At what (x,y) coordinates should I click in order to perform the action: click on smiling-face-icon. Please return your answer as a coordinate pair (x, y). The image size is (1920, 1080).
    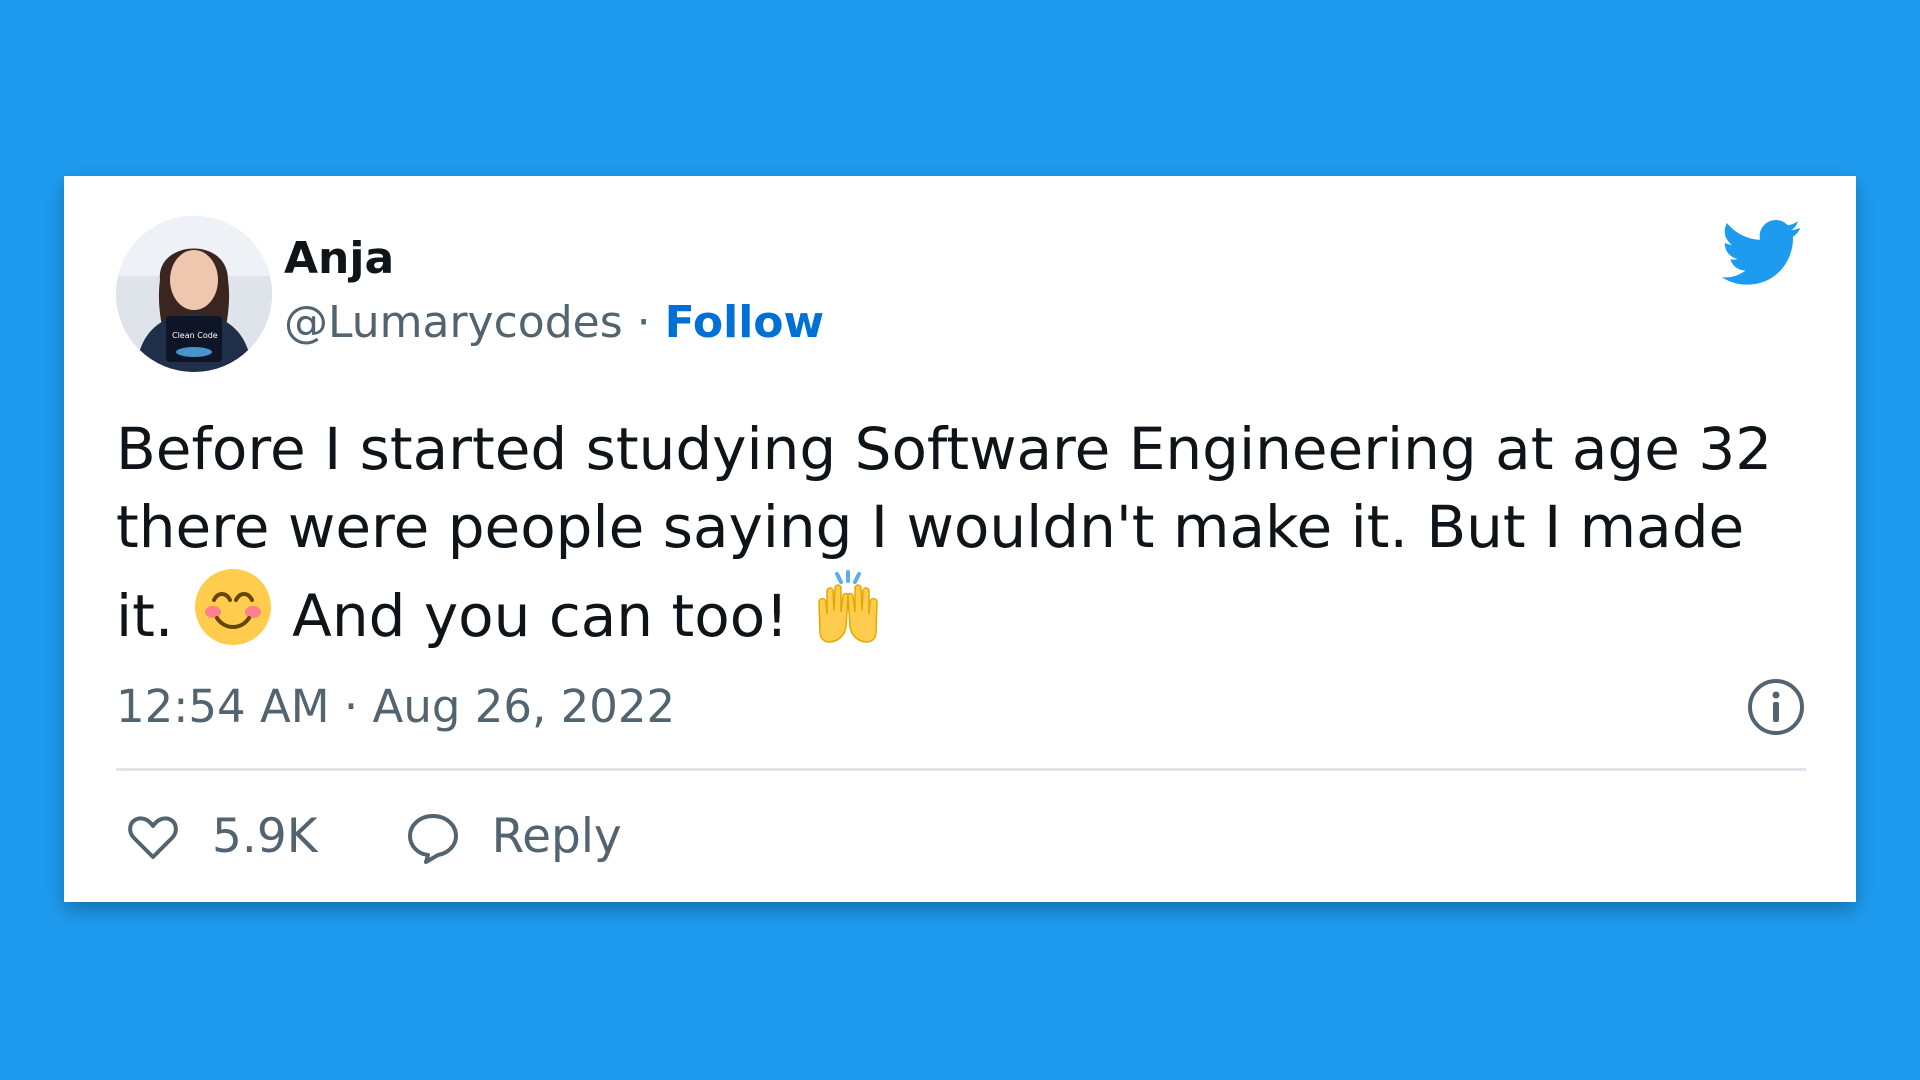
    Looking at the image, I should click on (232, 607).